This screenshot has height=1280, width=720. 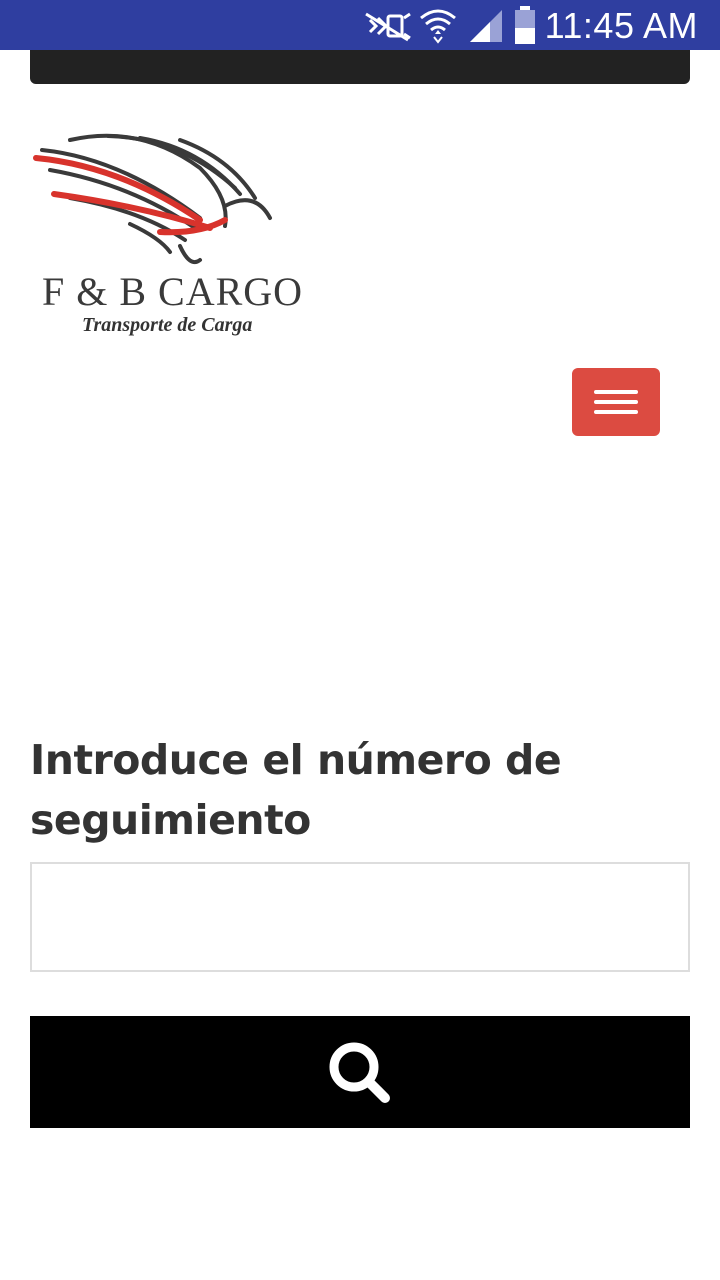 What do you see at coordinates (173, 291) in the screenshot?
I see `logo-title: F & B CARGO` at bounding box center [173, 291].